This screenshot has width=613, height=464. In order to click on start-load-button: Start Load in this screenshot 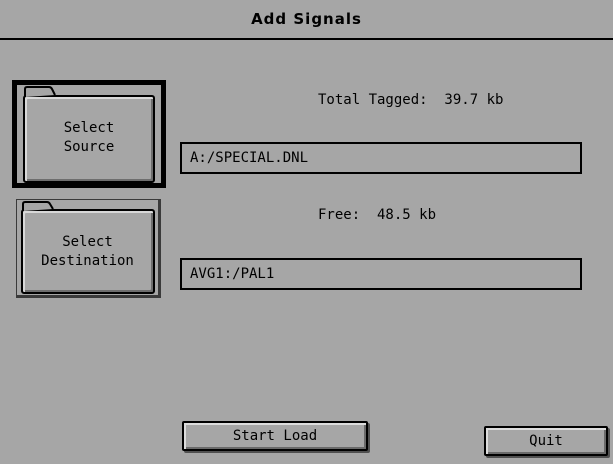, I will do `click(275, 436)`.